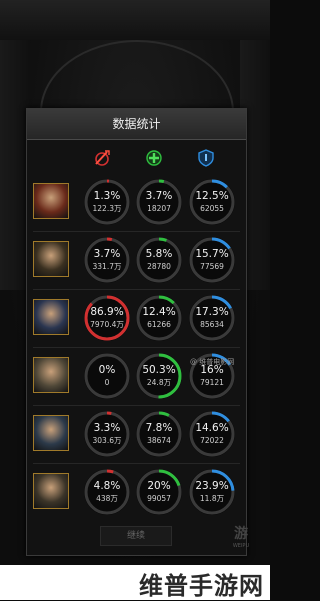 This screenshot has height=601, width=320. I want to click on corner-logo: 游 WEIPU, so click(241, 537).